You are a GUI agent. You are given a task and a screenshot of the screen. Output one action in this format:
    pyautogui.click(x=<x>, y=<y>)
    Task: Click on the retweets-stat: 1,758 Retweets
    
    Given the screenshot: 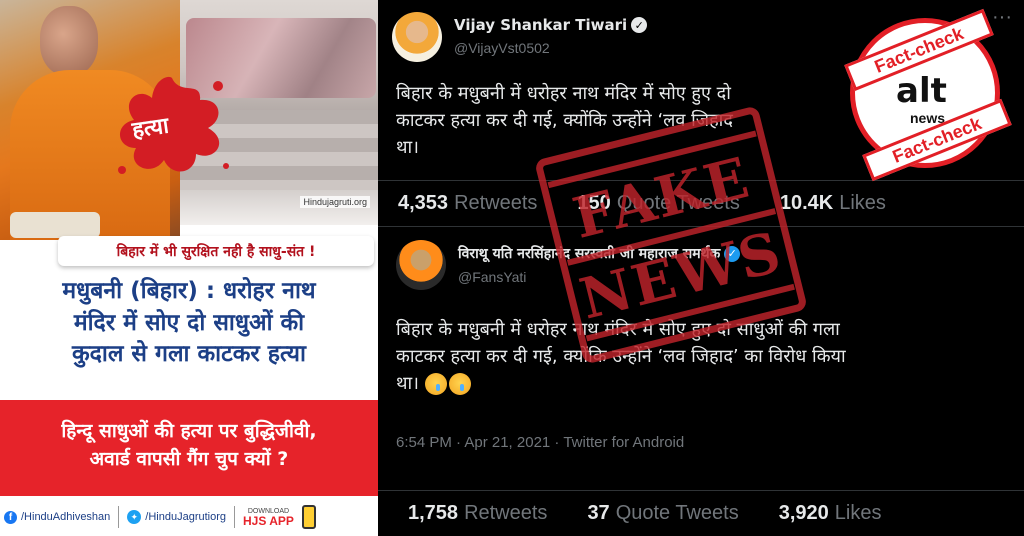 What is the action you would take?
    pyautogui.click(x=477, y=513)
    